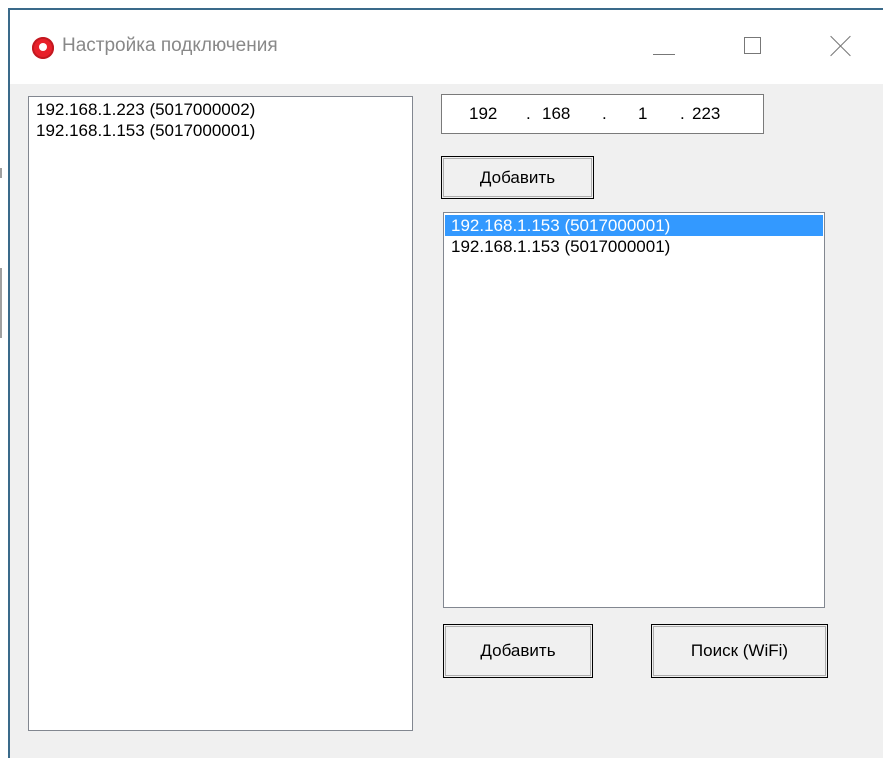 The image size is (883, 758). What do you see at coordinates (556, 114) in the screenshot?
I see `ip-octet-2: 168` at bounding box center [556, 114].